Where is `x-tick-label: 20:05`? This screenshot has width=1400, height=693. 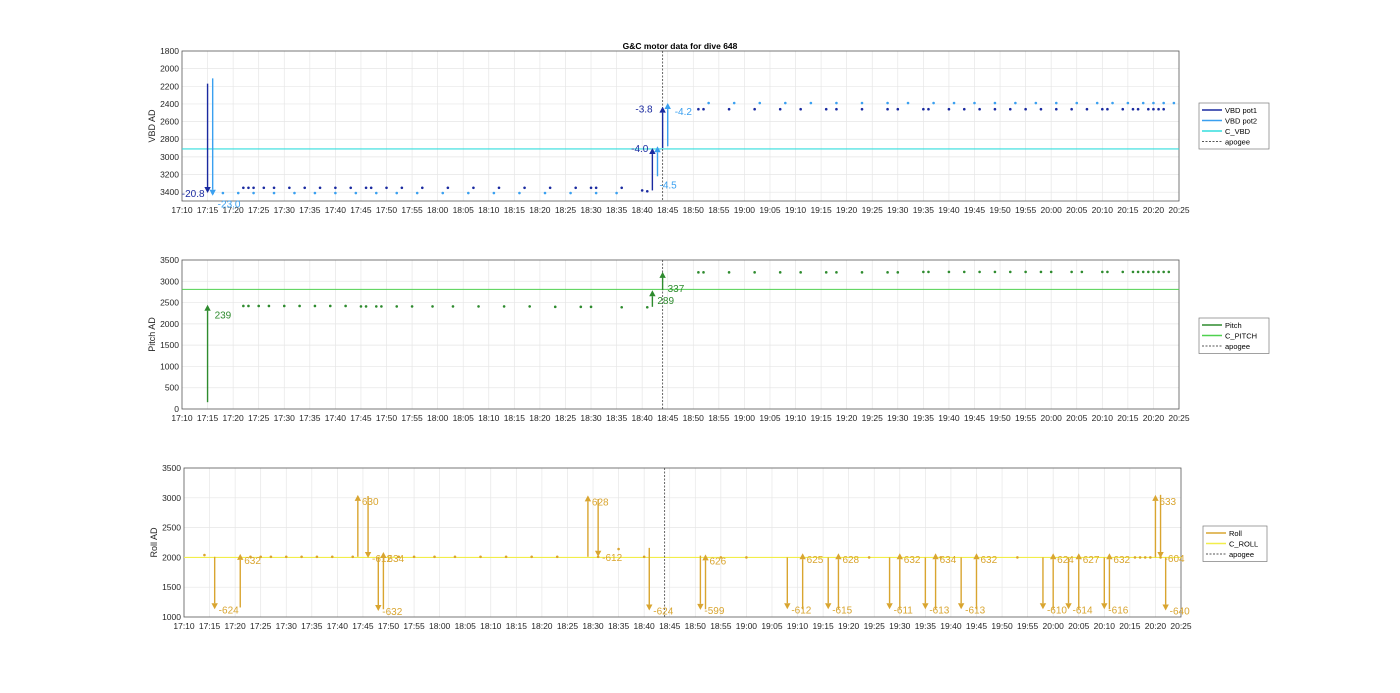
x-tick-label: 20:05 is located at coordinates (1077, 418).